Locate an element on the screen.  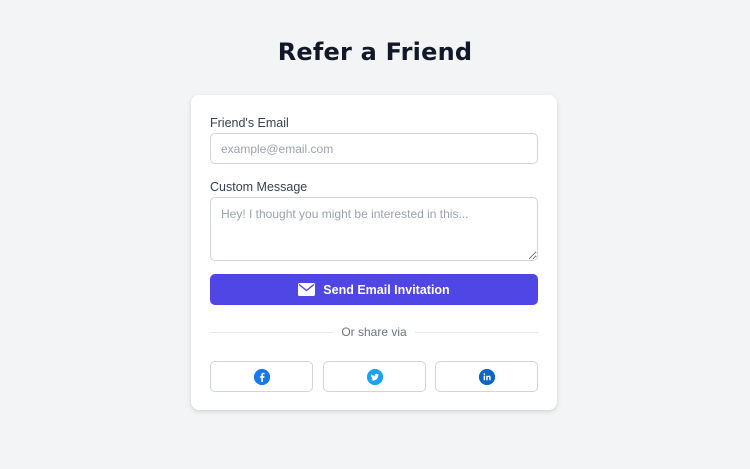
envelope-icon is located at coordinates (307, 289).